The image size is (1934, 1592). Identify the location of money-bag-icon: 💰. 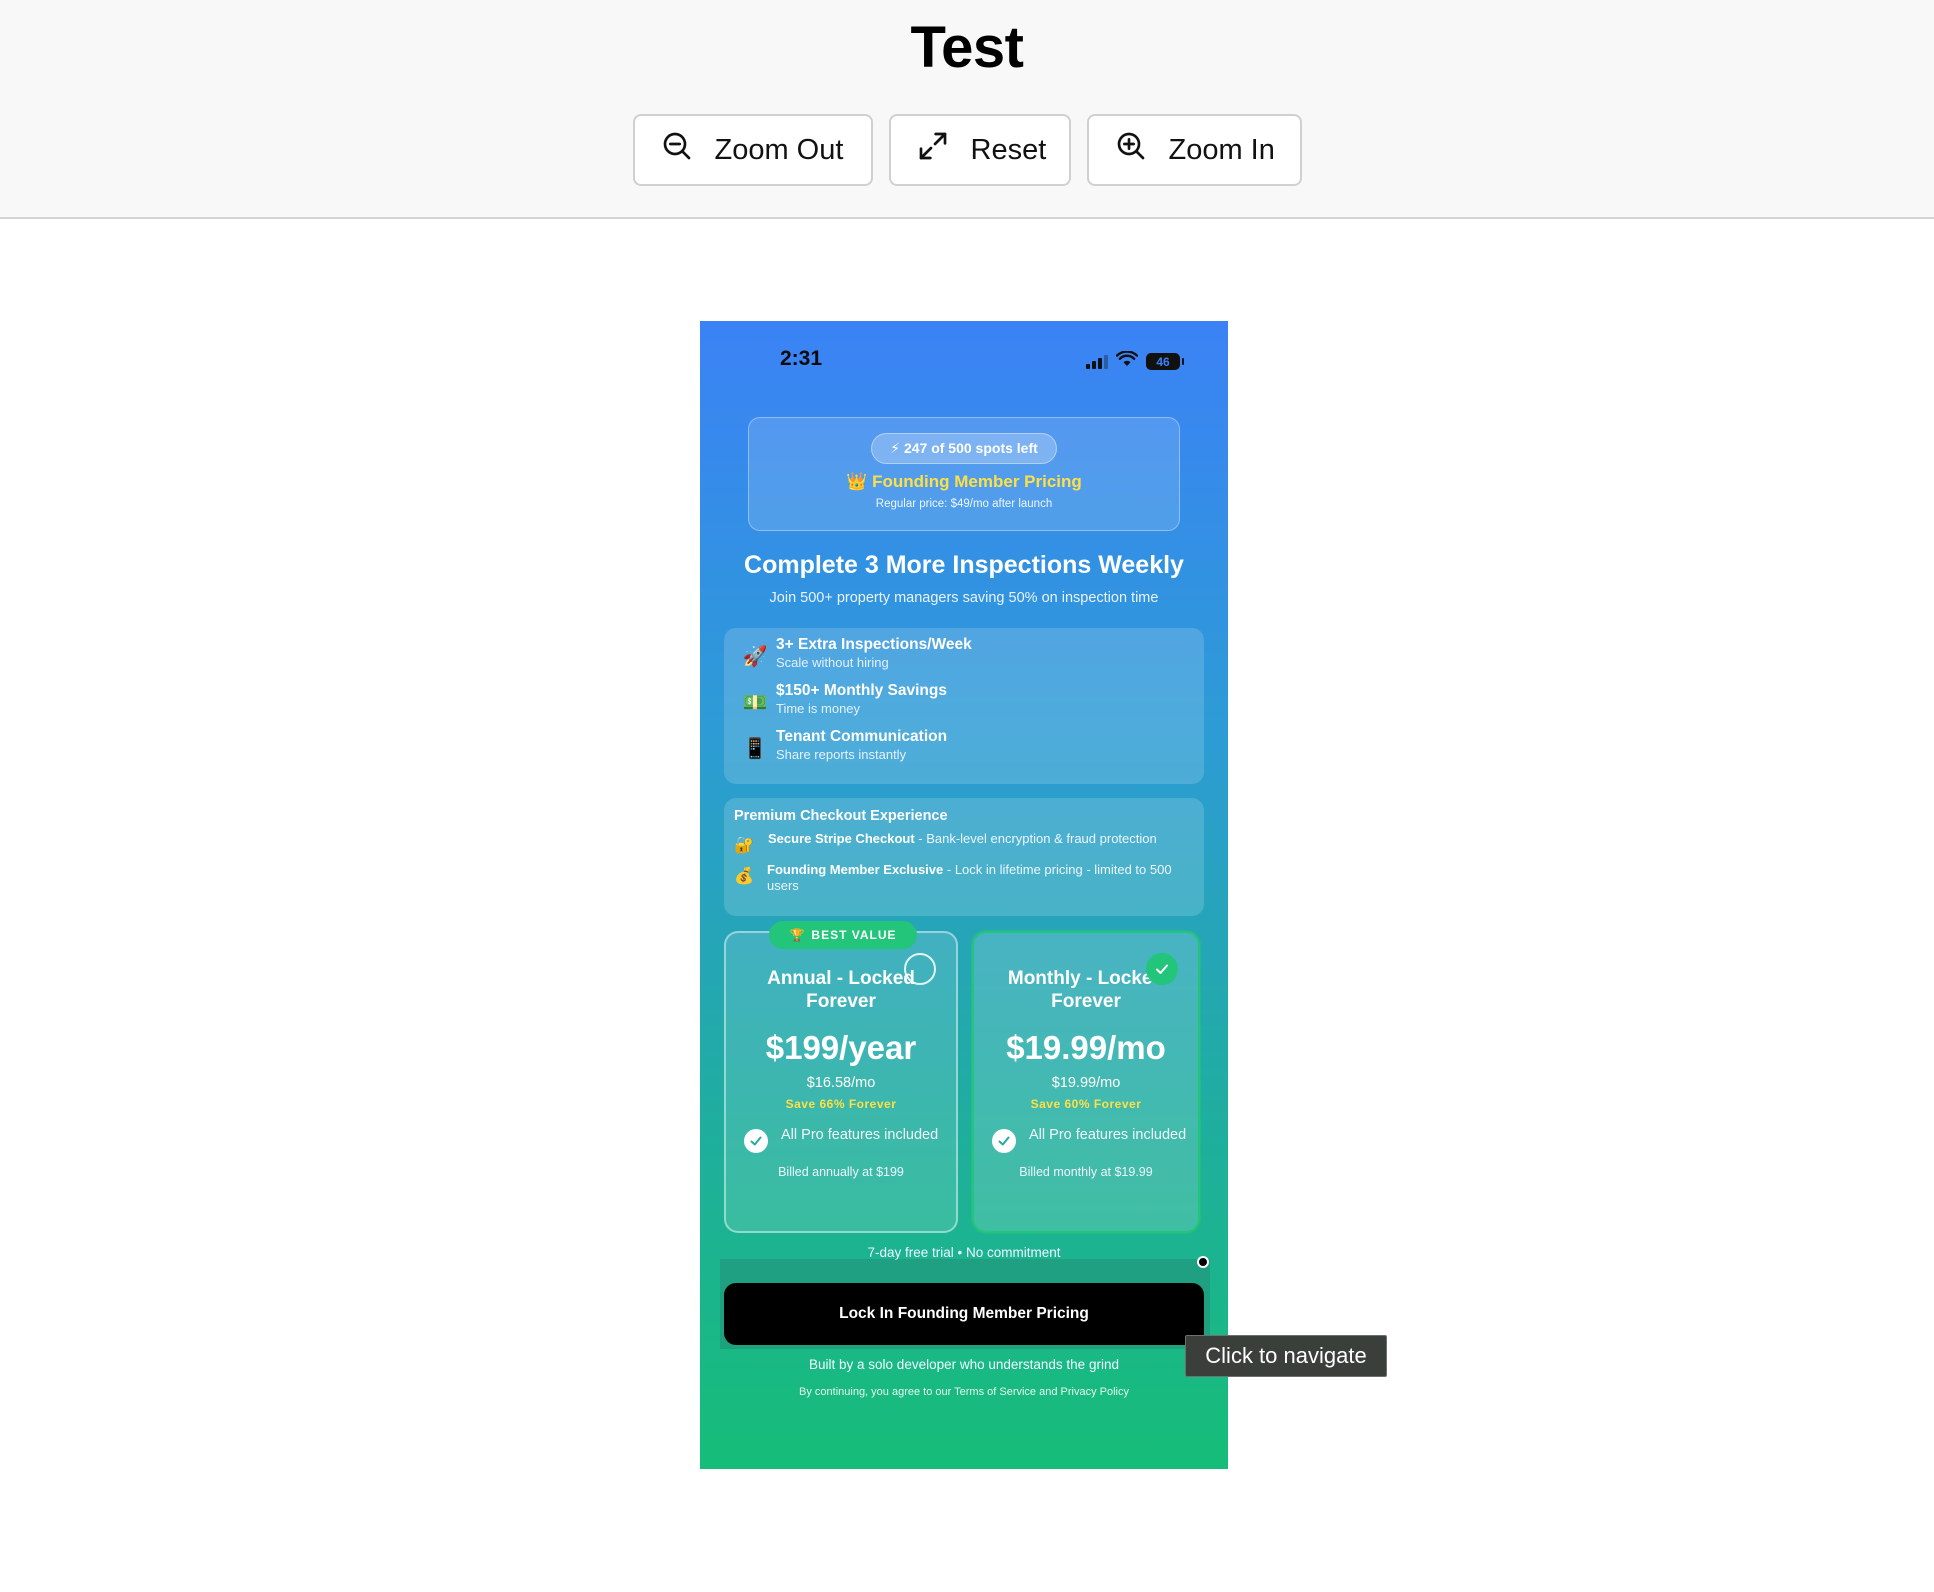
(744, 876).